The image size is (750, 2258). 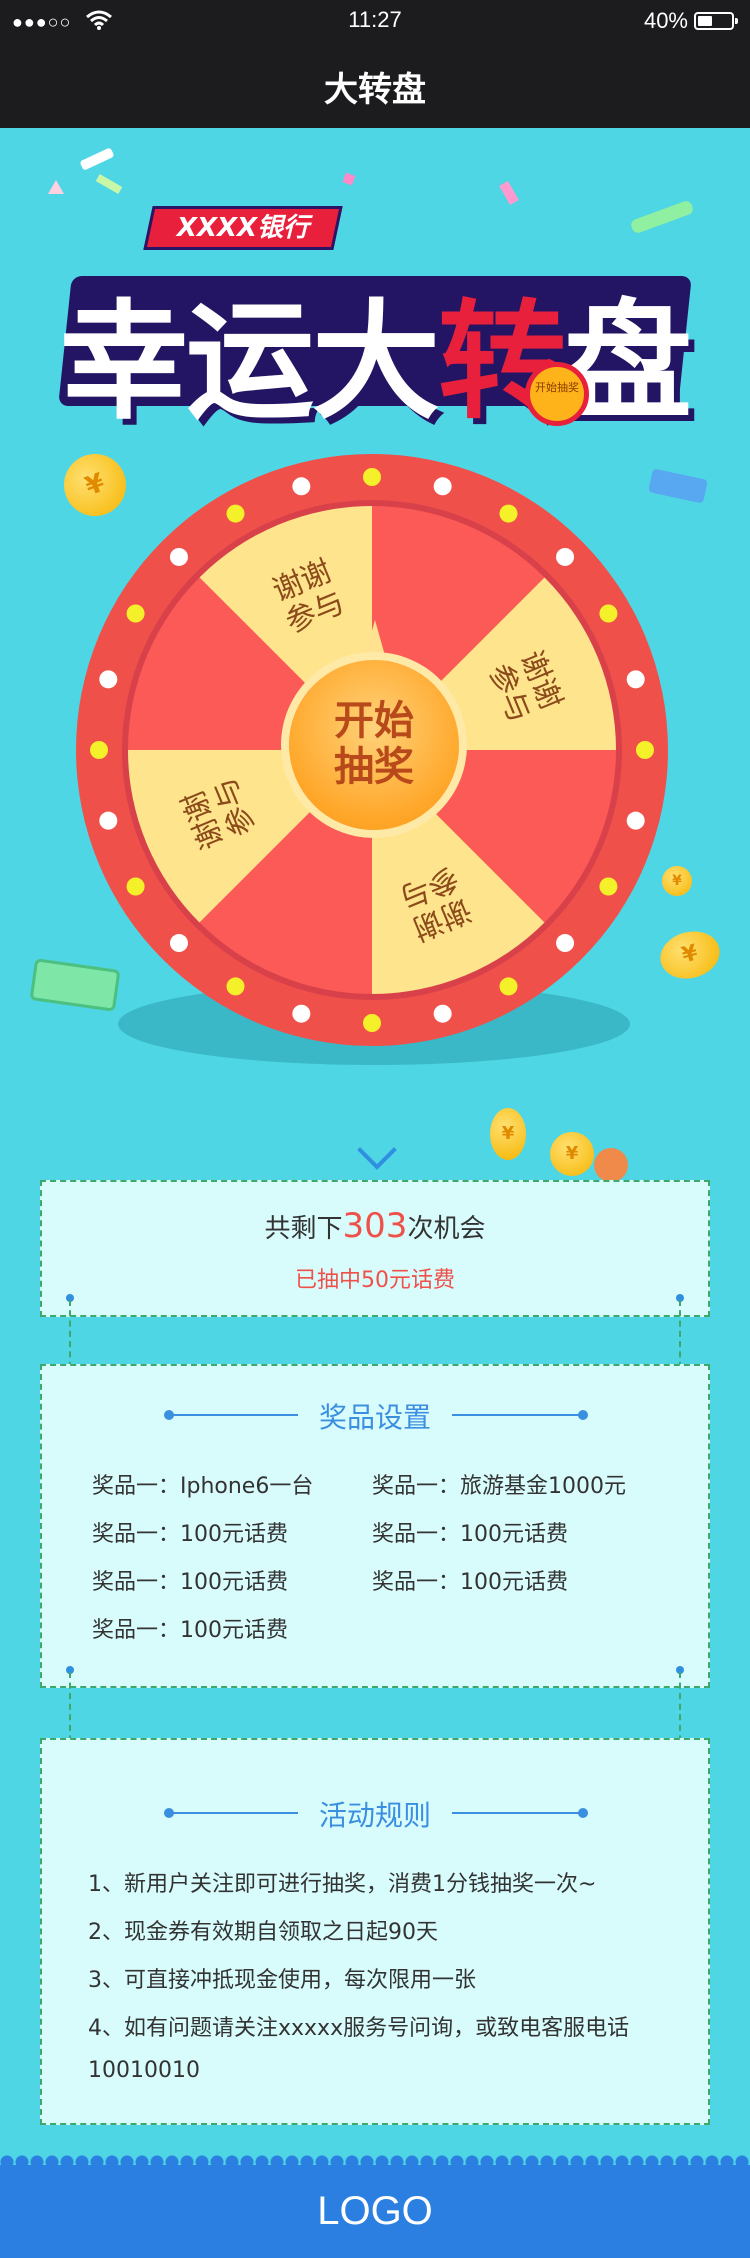 What do you see at coordinates (375, 2162) in the screenshot?
I see `footer-scallop` at bounding box center [375, 2162].